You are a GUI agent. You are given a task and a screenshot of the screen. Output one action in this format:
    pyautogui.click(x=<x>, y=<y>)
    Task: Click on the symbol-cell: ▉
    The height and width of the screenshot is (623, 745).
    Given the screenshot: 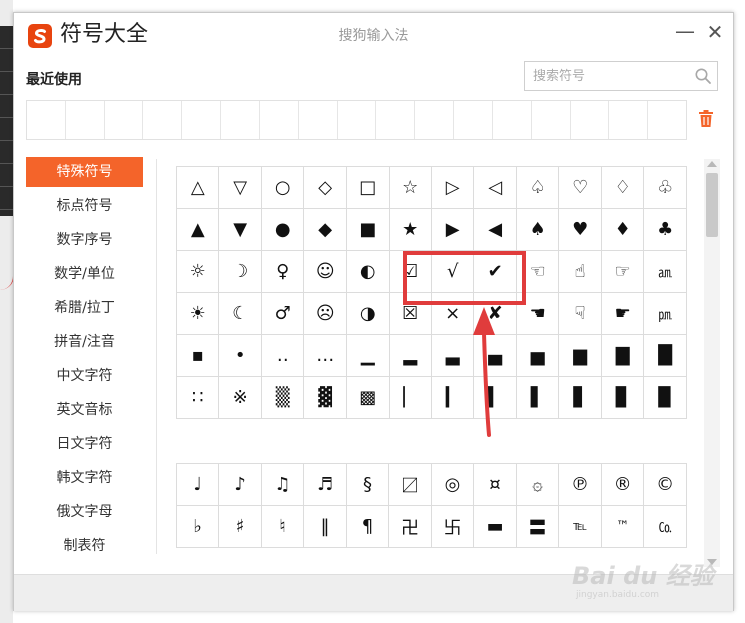 What is the action you would take?
    pyautogui.click(x=665, y=397)
    